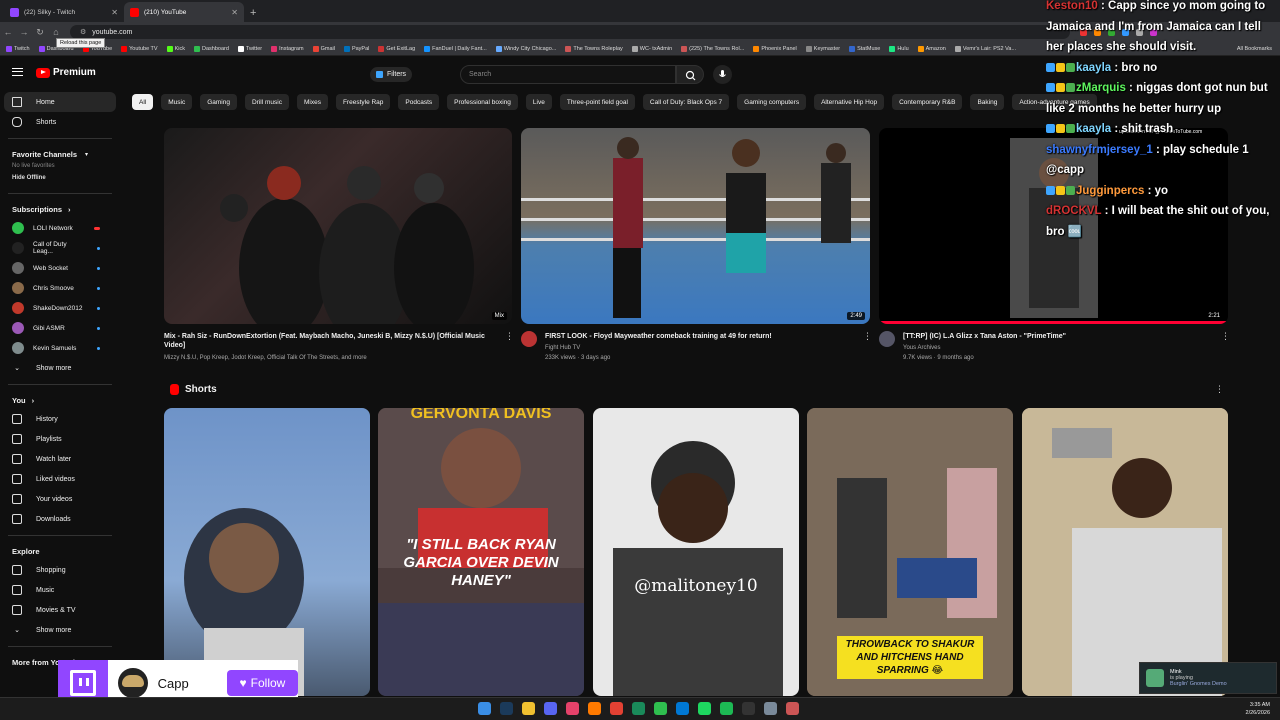 Image resolution: width=1280 pixels, height=720 pixels. Describe the element at coordinates (363, 102) in the screenshot. I see `chip-filter: Freestyle Rap` at that location.